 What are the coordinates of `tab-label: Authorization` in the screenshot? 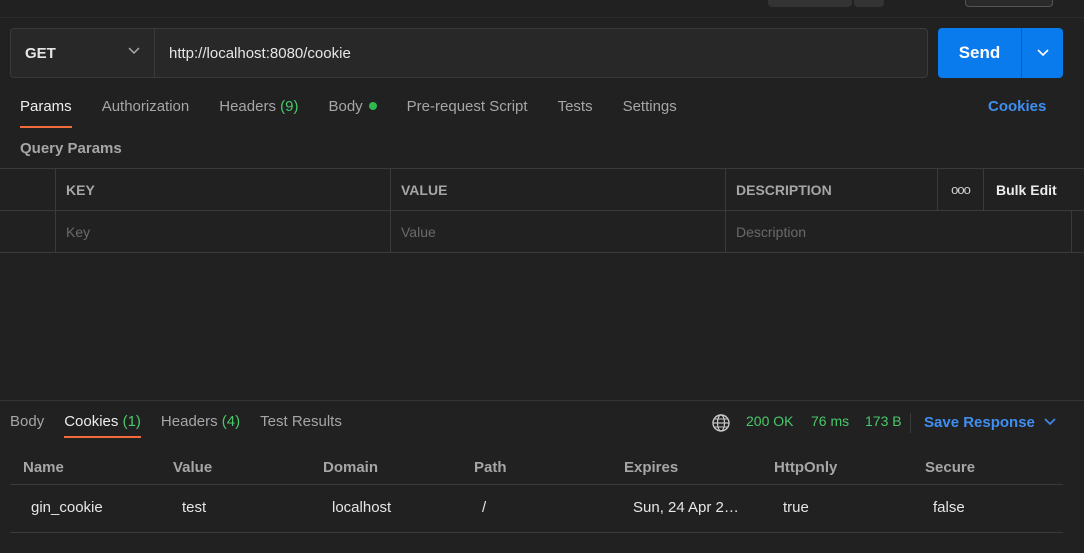 It's located at (145, 106).